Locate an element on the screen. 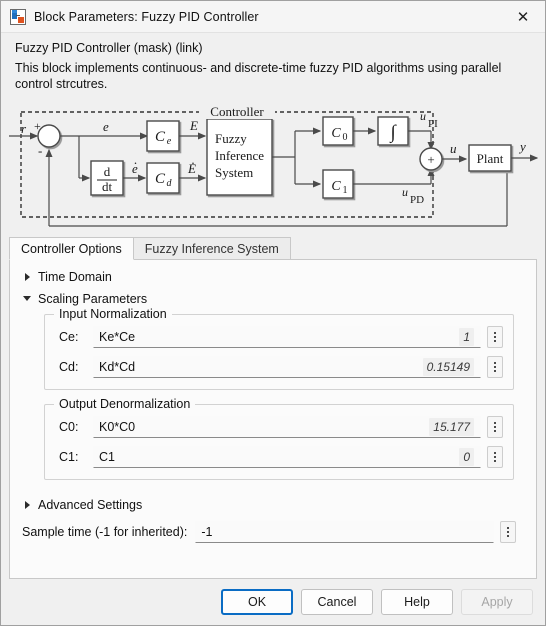 The height and width of the screenshot is (626, 546). title-bar: Block Parameters: Fuzzy PID Controller ✕ is located at coordinates (273, 17).